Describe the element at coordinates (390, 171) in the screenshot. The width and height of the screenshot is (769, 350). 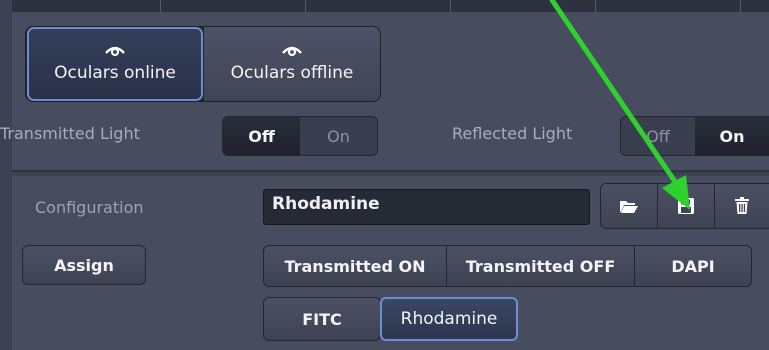
I see `panel-divider` at that location.